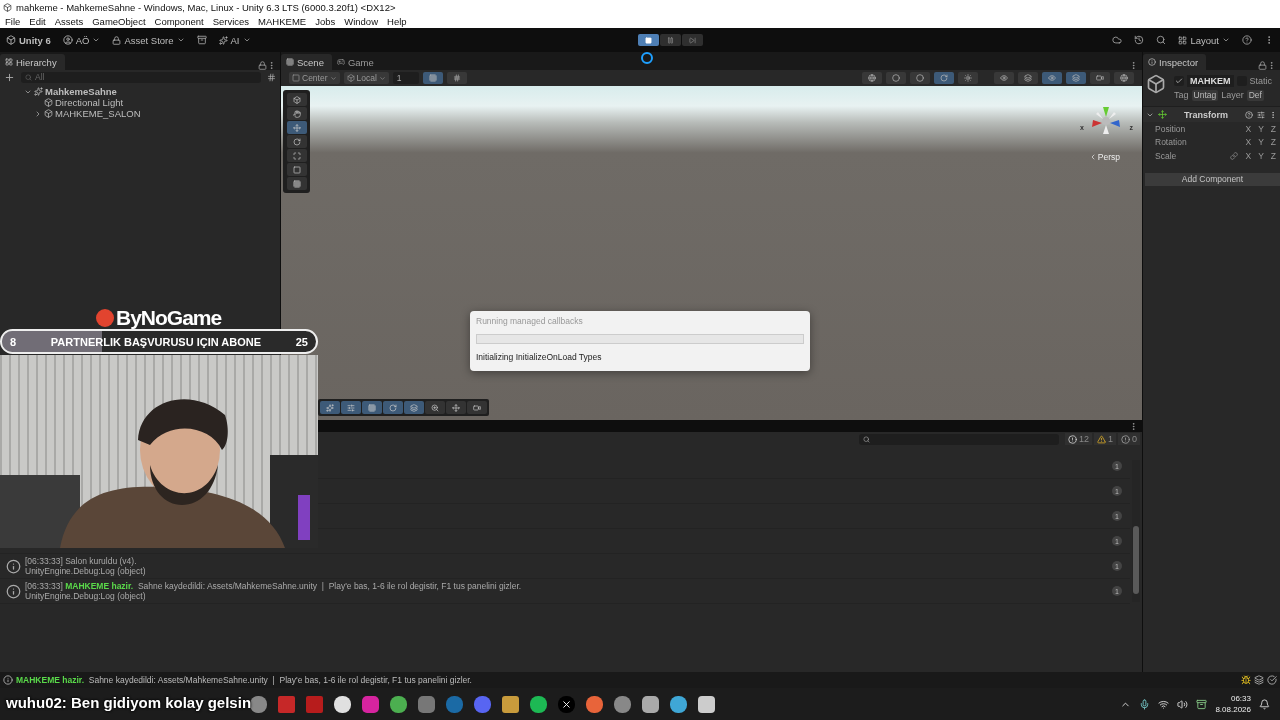 The height and width of the screenshot is (720, 1280). What do you see at coordinates (1129, 439) in the screenshot?
I see `error-count-toggle: 0` at bounding box center [1129, 439].